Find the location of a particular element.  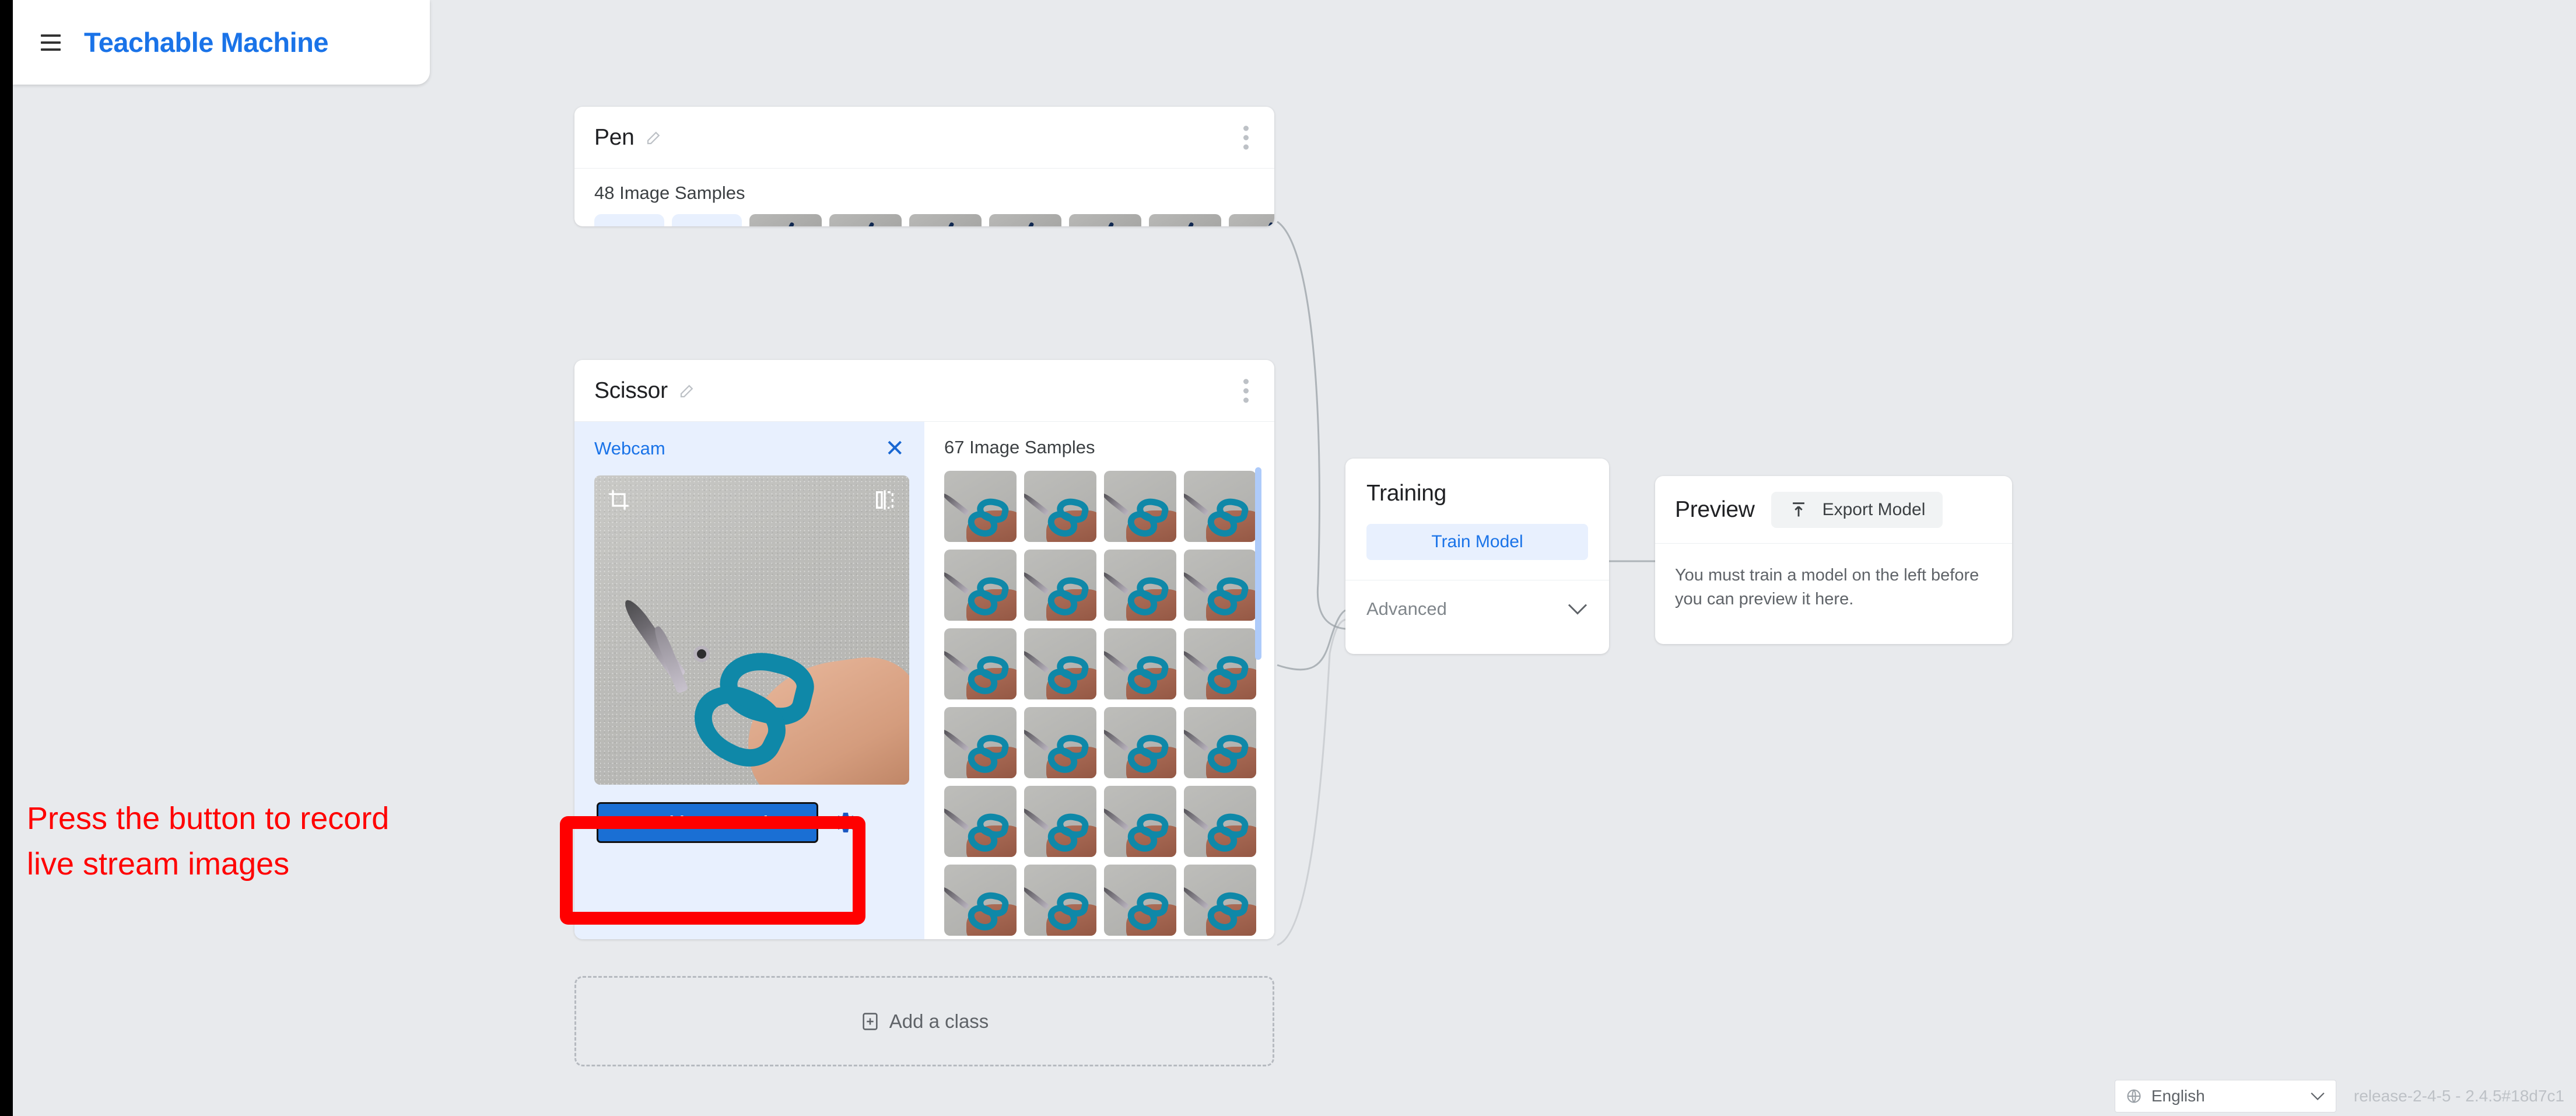

webcam-button-pen: Webcam is located at coordinates (629, 220).